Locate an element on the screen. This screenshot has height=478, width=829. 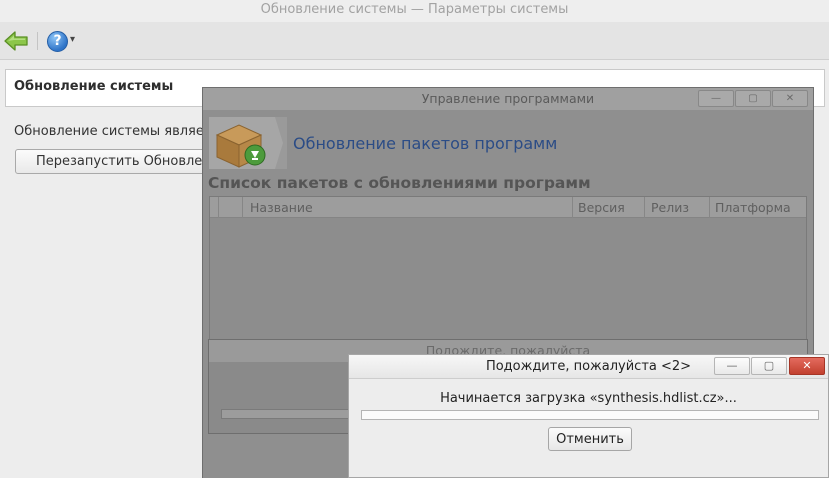
package-list-title: Список пакетов с обновлениями программ is located at coordinates (399, 183).